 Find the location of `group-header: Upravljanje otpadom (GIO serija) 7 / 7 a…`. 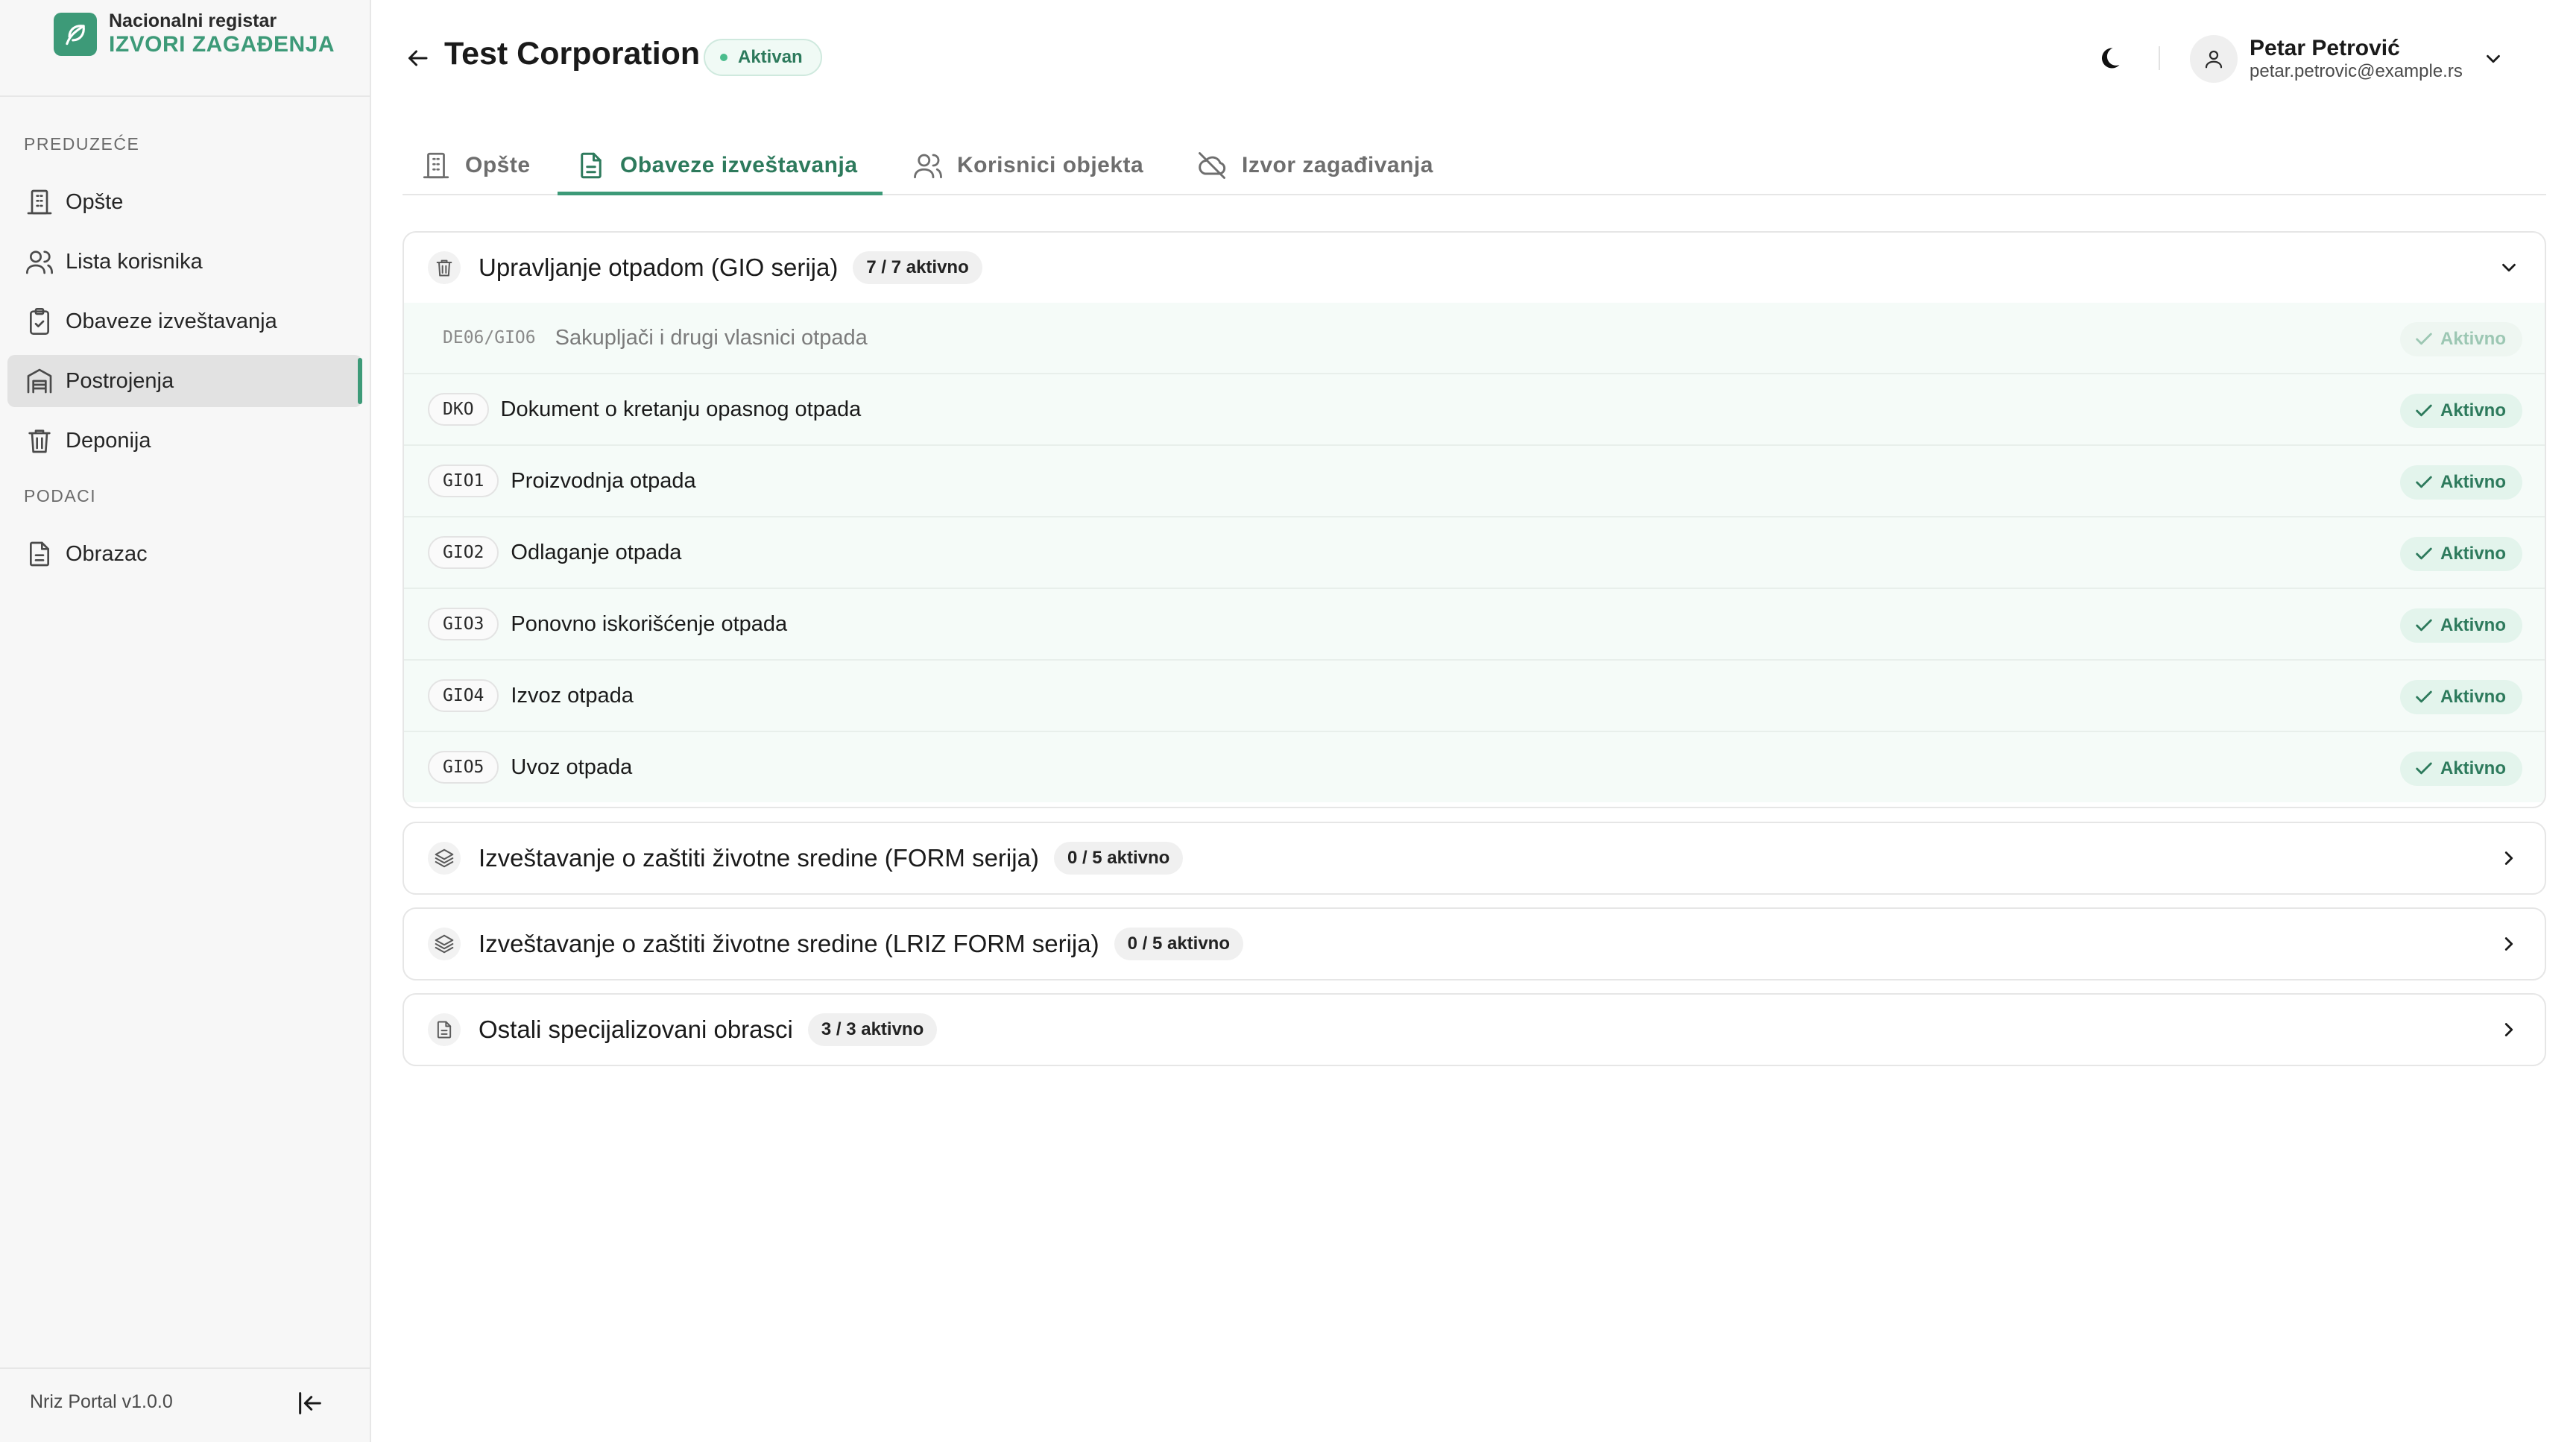

group-header: Upravljanje otpadom (GIO serija) 7 / 7 a… is located at coordinates (1474, 268).